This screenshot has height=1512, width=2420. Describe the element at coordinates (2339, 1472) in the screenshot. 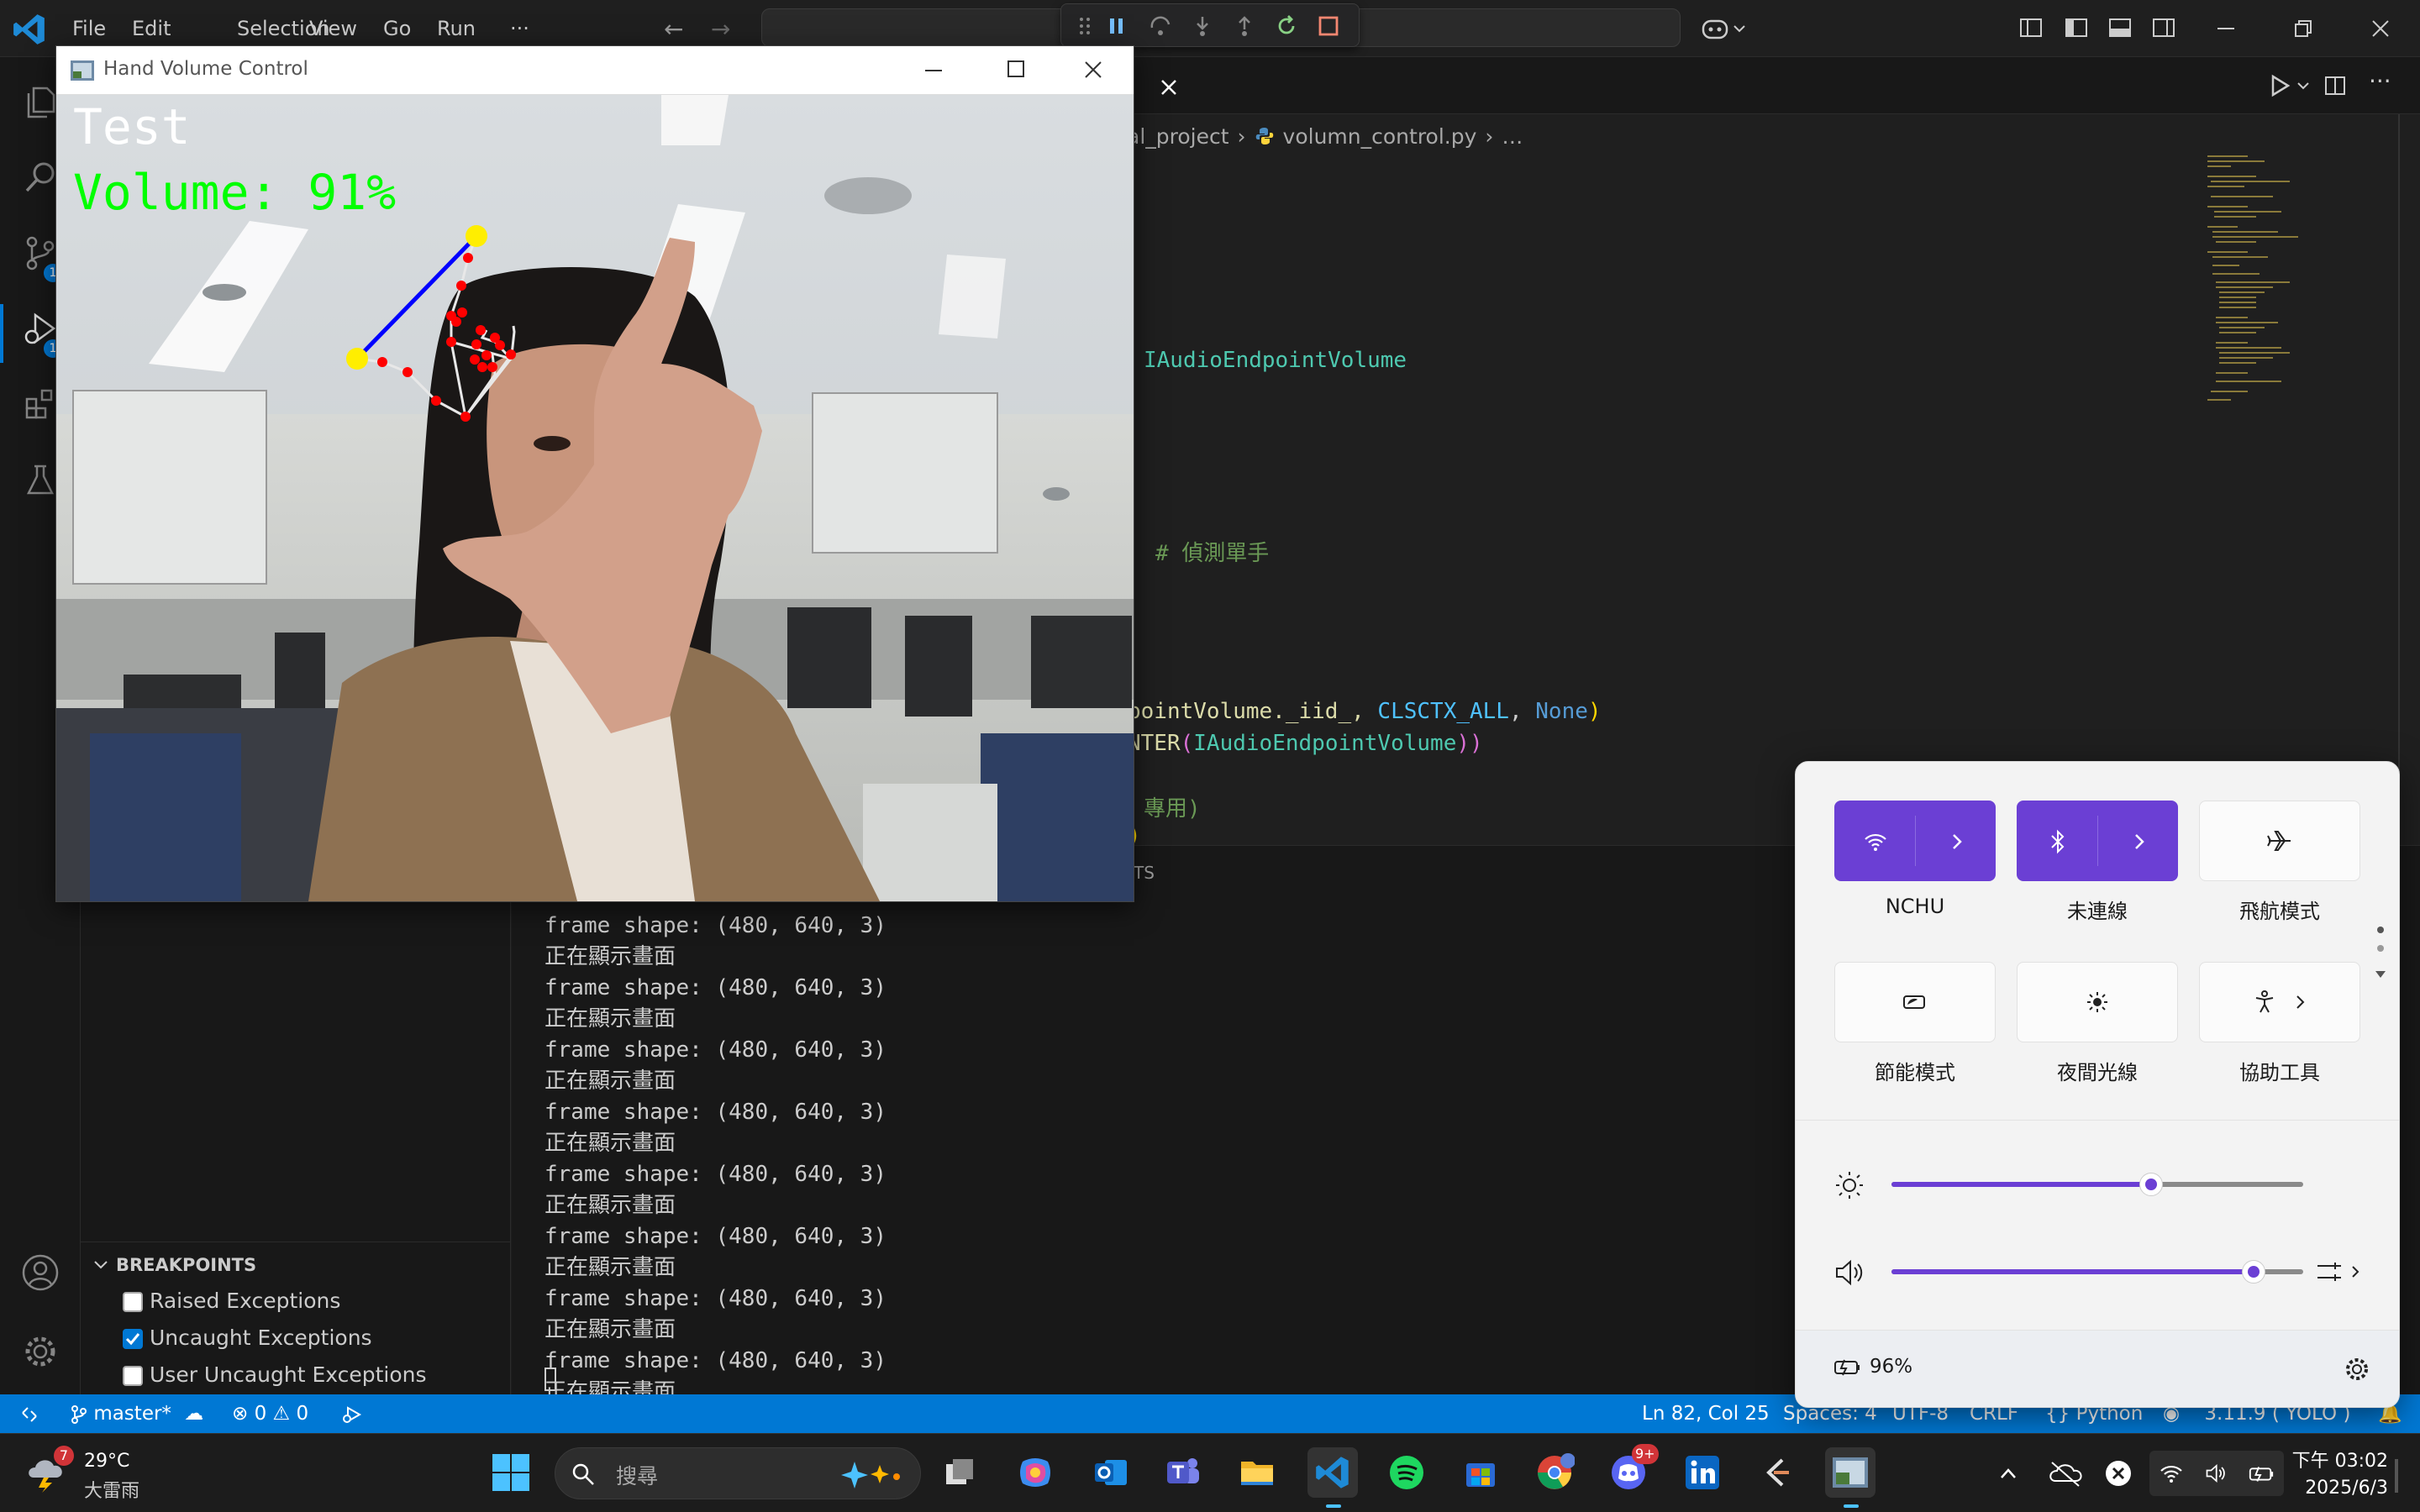

I see `clock: 下午 03:02 2025/6/3` at that location.